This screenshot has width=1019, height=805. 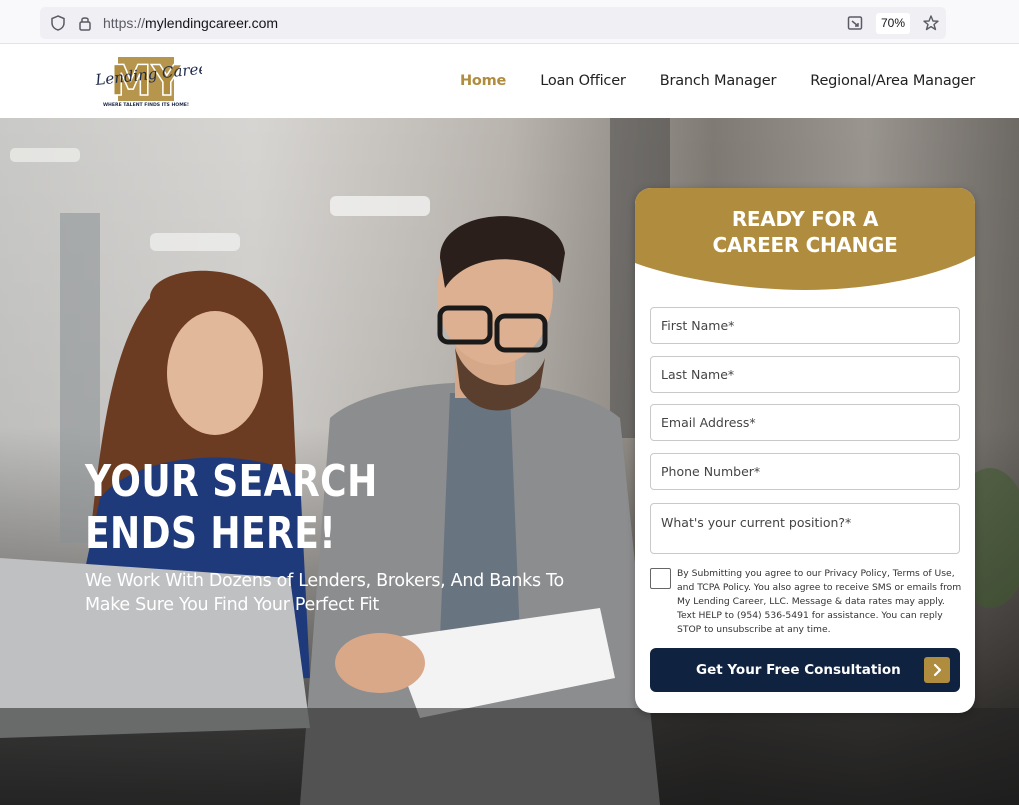 I want to click on form-title-line2: CAREER CHANGE, so click(x=805, y=245).